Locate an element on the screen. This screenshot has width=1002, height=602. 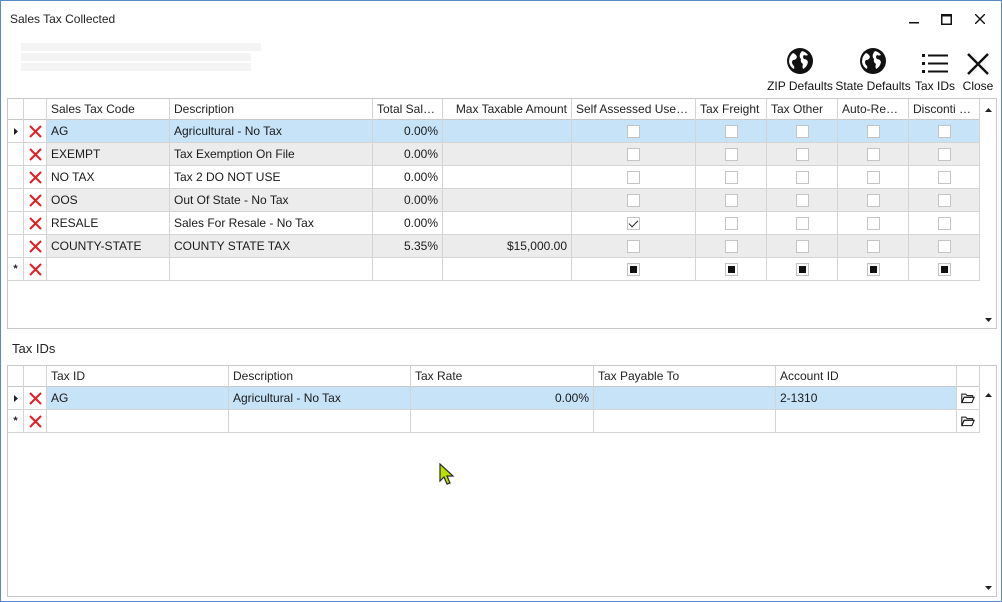
column-header-description: Description is located at coordinates (320, 376).